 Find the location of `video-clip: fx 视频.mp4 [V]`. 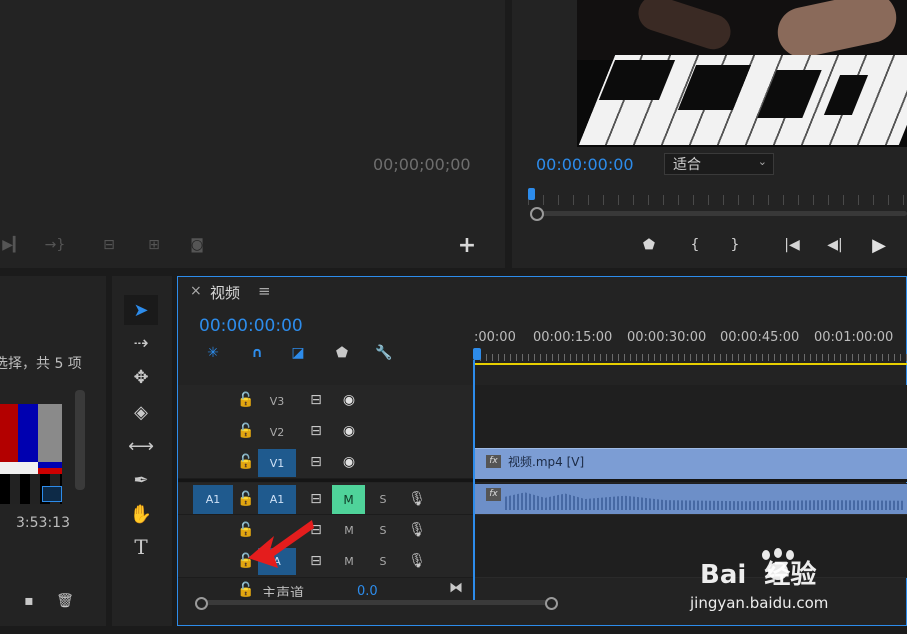

video-clip: fx 视频.mp4 [V] is located at coordinates (691, 463).